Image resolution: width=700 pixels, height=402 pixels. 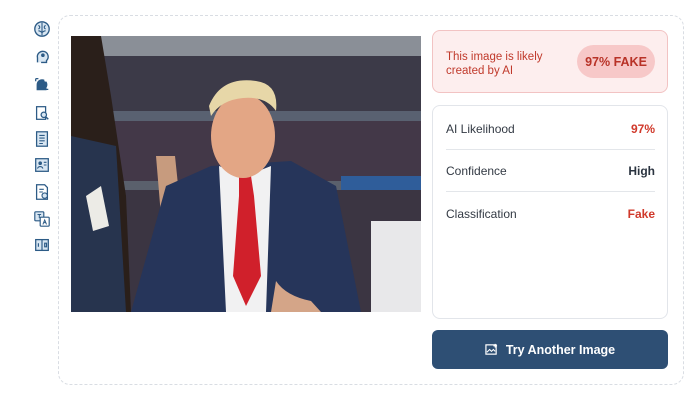 I want to click on try-another-label: Try Another Image, so click(x=560, y=349).